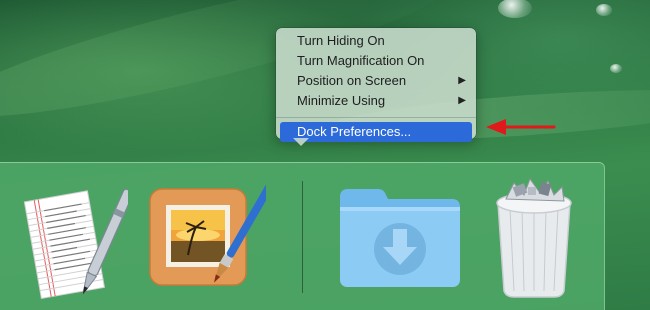 The height and width of the screenshot is (310, 650). I want to click on downloads-folder-icon, so click(400, 237).